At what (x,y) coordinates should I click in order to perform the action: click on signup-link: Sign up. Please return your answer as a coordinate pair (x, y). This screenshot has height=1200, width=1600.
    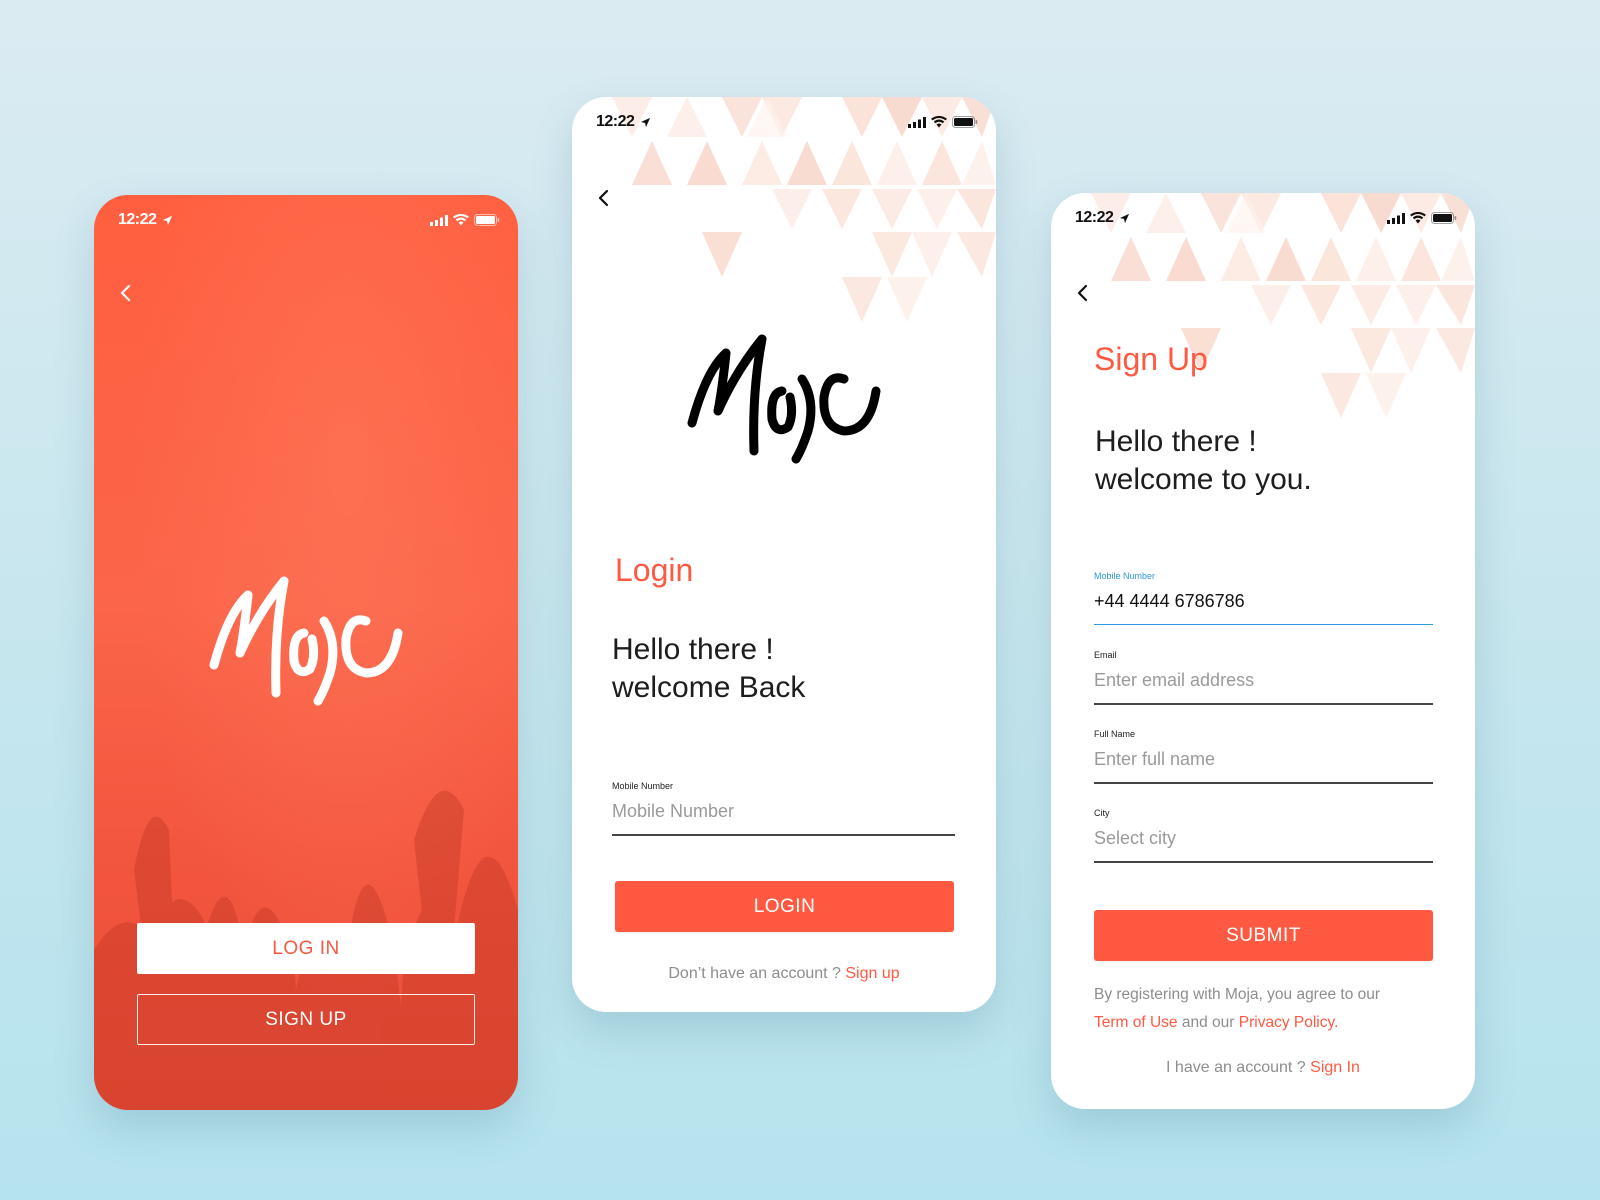
    Looking at the image, I should click on (872, 973).